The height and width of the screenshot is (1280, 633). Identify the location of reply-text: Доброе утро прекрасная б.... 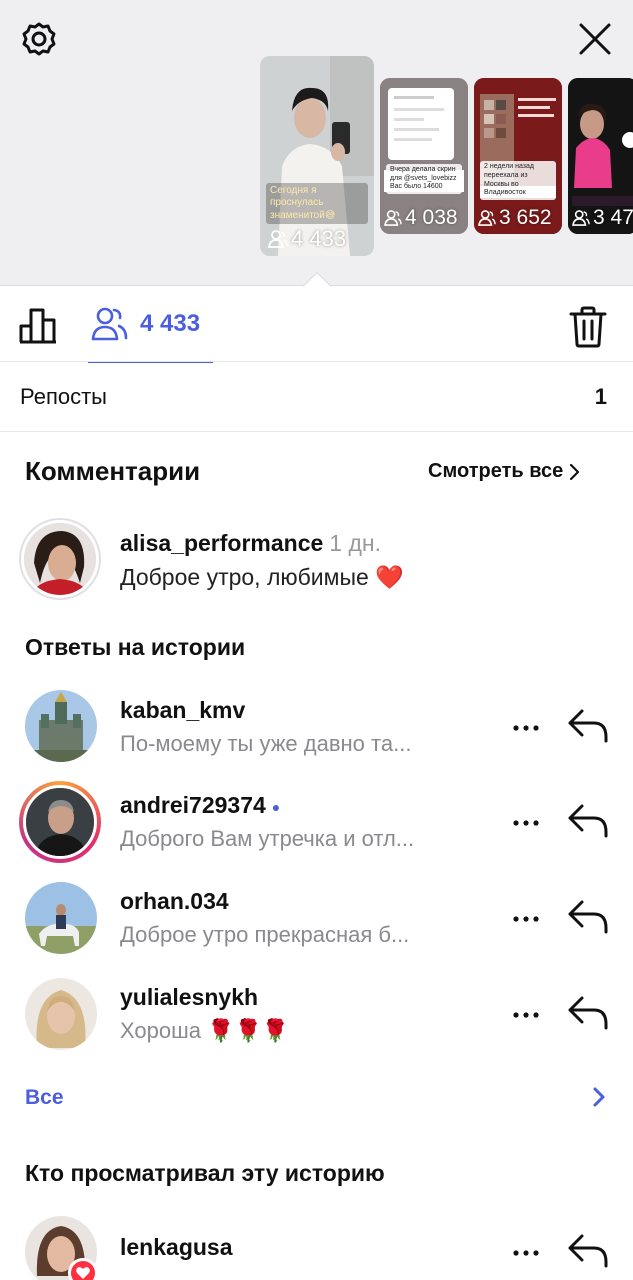
(265, 934).